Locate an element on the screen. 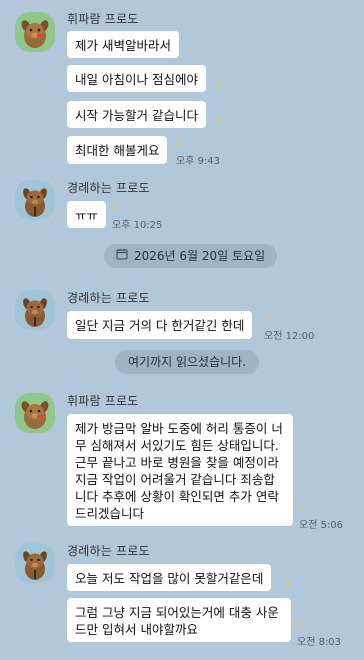 This screenshot has height=660, width=364. message-time: 오후 10:25 is located at coordinates (137, 225).